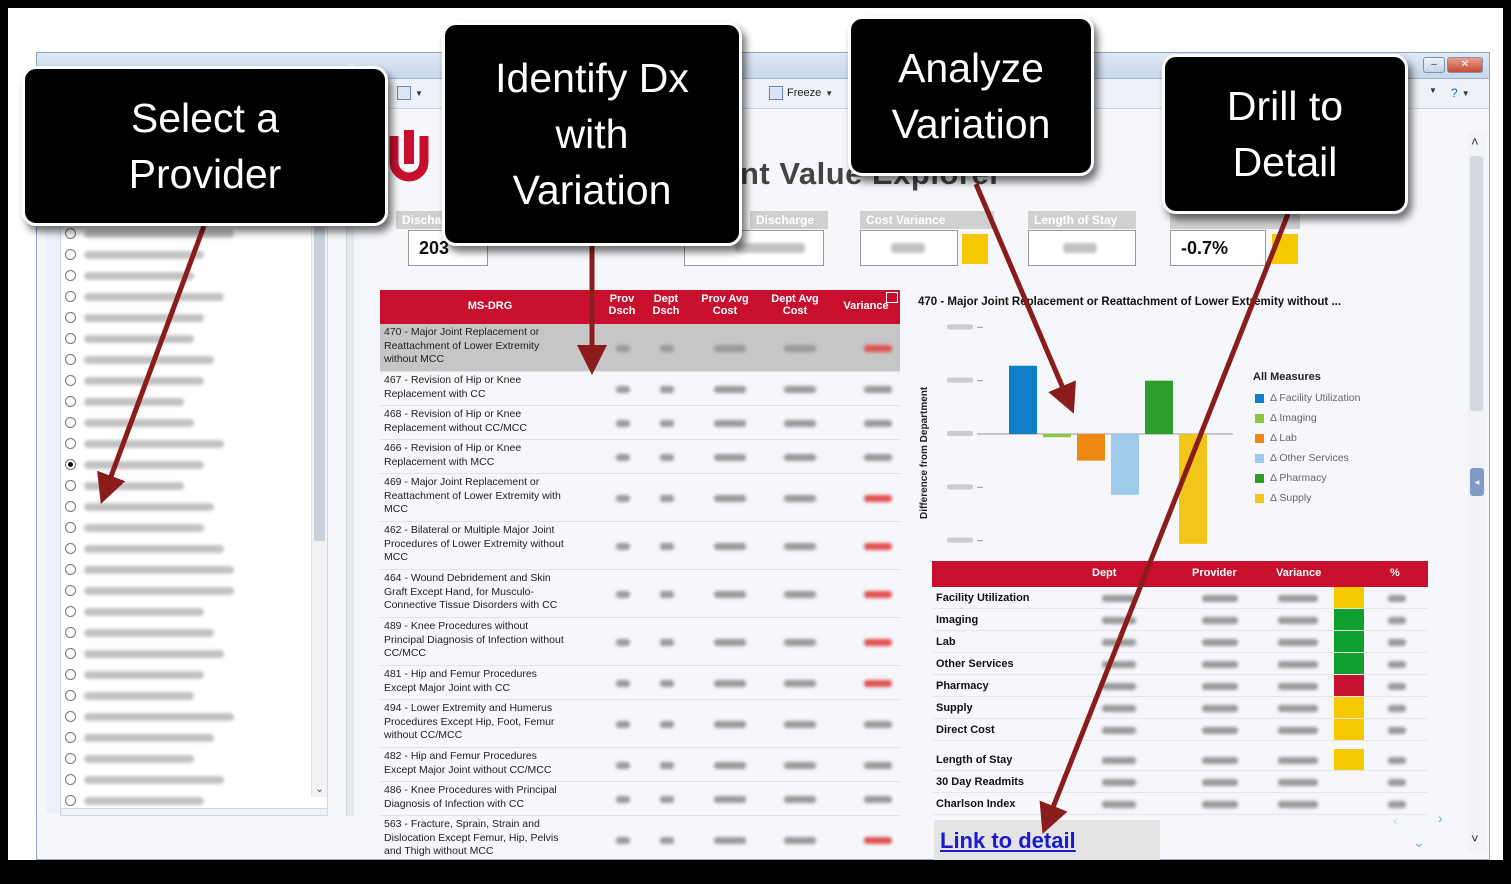 This screenshot has height=884, width=1511. What do you see at coordinates (1433, 90) in the screenshot?
I see `toolbar-more-button: ▼` at bounding box center [1433, 90].